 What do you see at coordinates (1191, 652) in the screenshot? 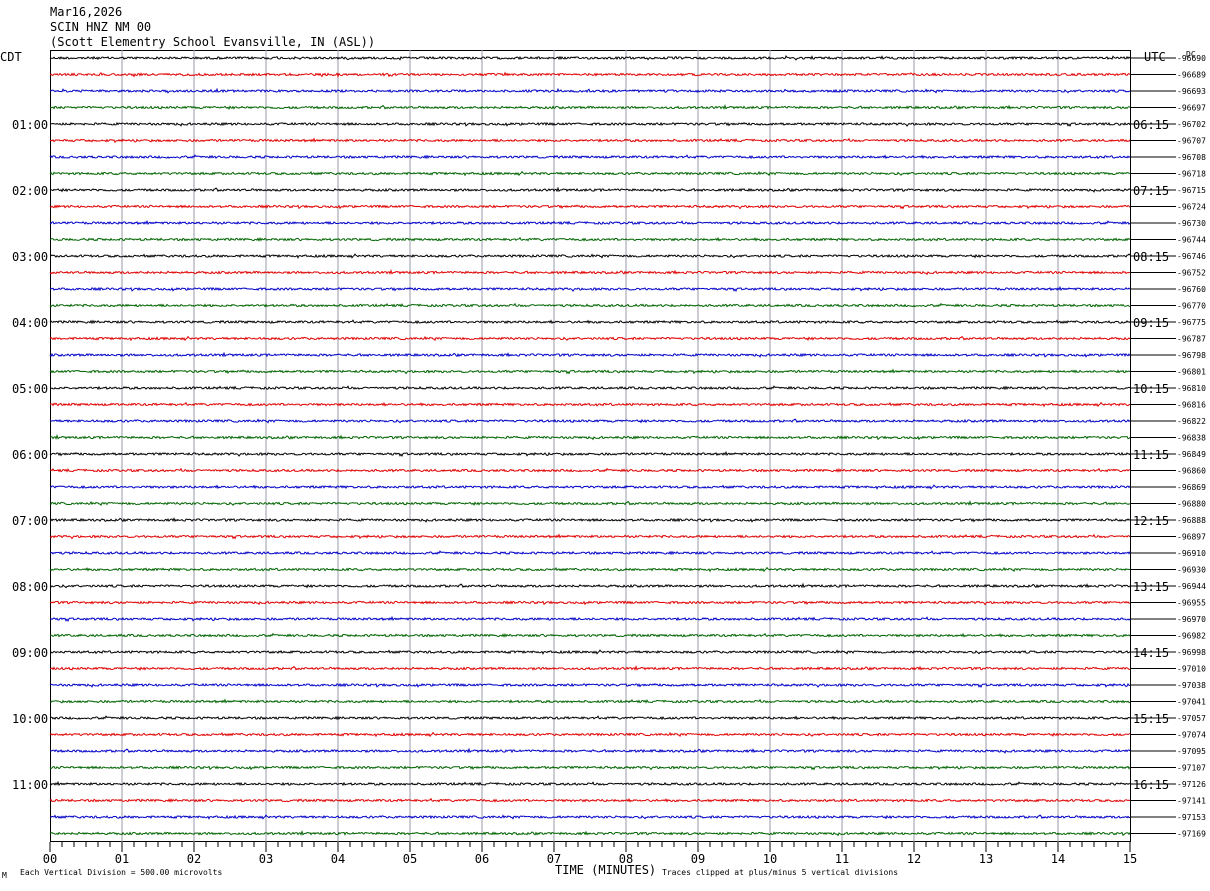
I see `dc-offset-label: -96998` at bounding box center [1191, 652].